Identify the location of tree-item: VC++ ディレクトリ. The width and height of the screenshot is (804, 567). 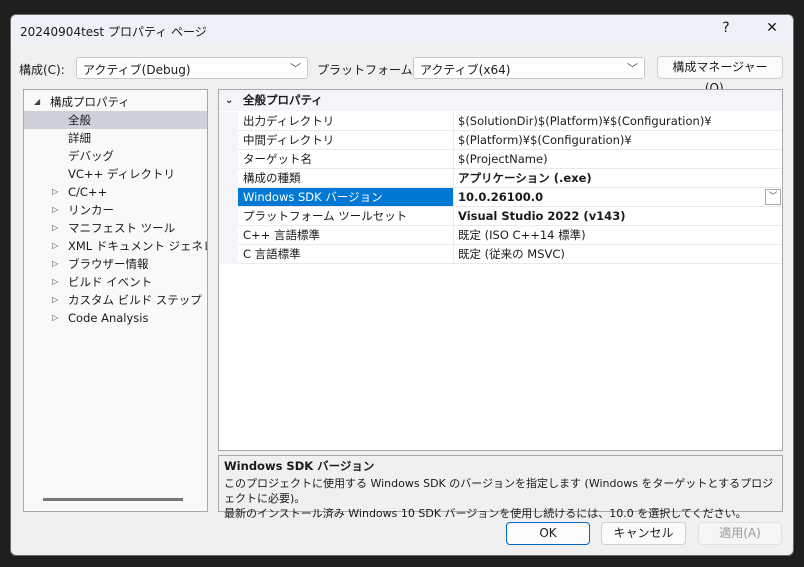
(115, 174).